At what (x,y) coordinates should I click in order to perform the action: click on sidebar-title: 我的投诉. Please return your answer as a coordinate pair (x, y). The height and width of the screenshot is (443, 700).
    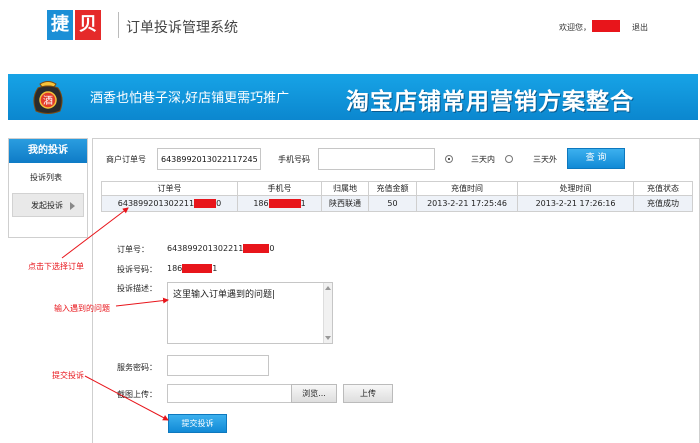
    Looking at the image, I should click on (48, 151).